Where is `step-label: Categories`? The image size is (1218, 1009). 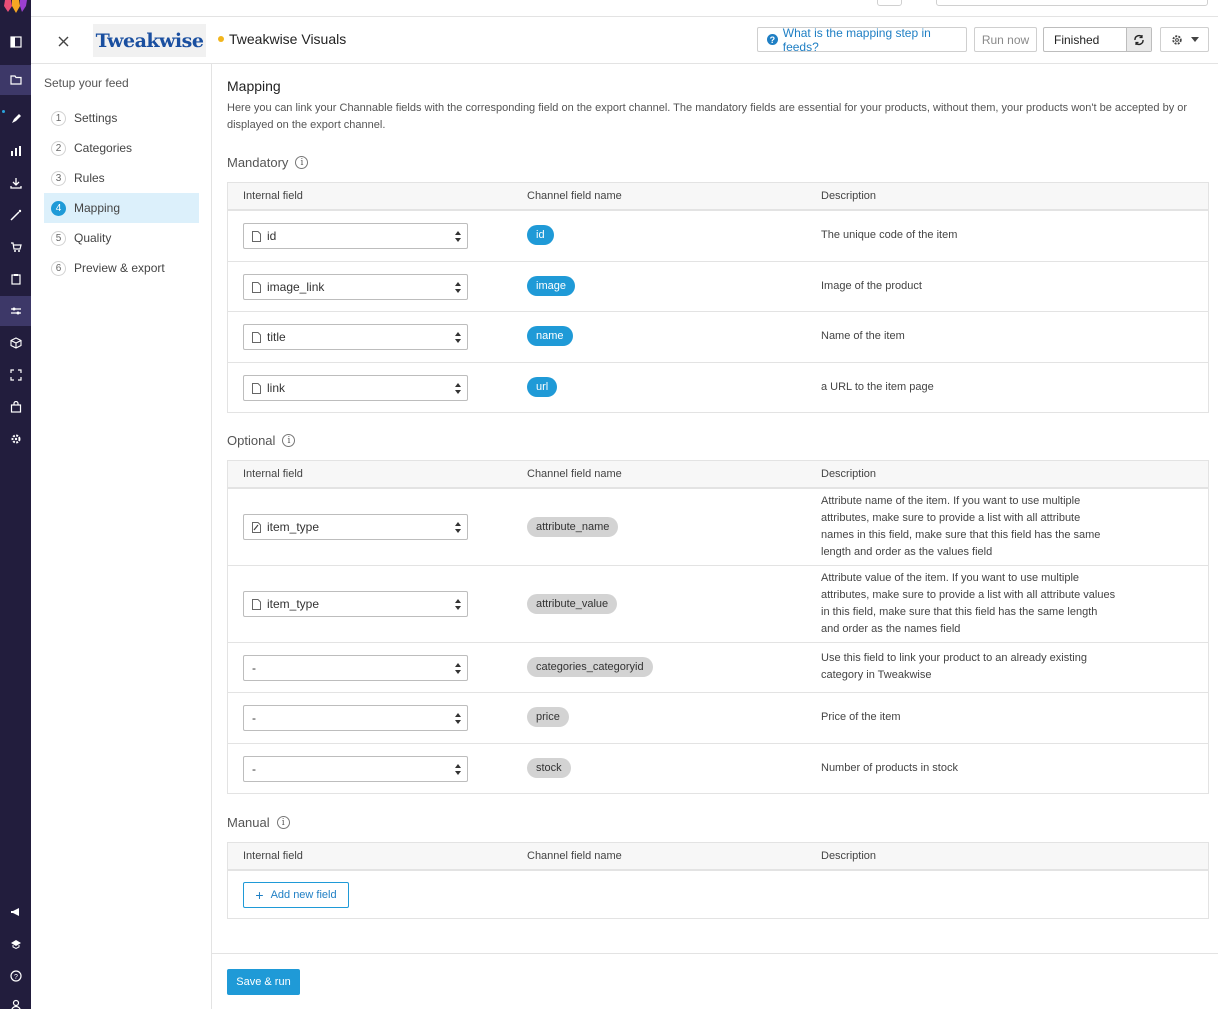 step-label: Categories is located at coordinates (103, 148).